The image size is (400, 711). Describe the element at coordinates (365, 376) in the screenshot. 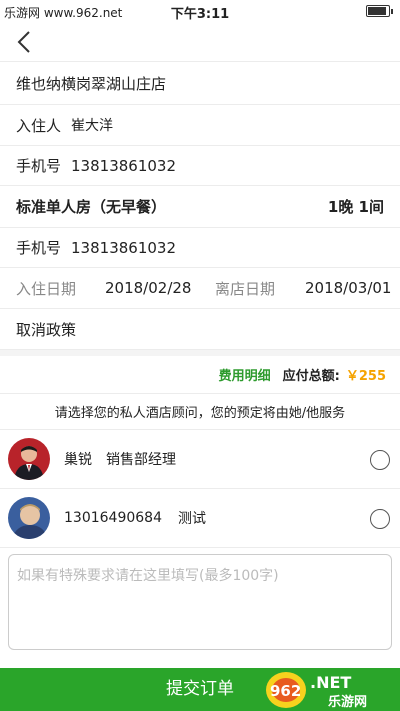

I see `total-amount: ￥255` at that location.